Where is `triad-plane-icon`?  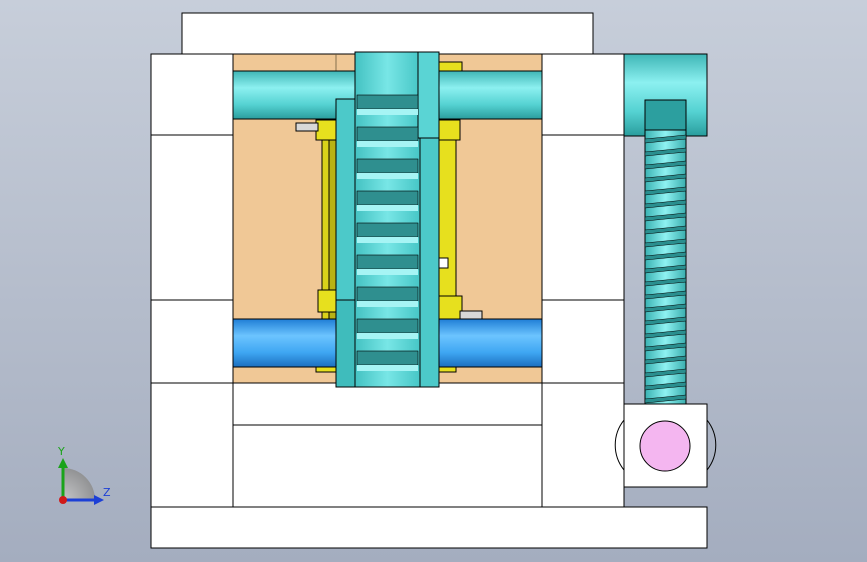 triad-plane-icon is located at coordinates (79, 484).